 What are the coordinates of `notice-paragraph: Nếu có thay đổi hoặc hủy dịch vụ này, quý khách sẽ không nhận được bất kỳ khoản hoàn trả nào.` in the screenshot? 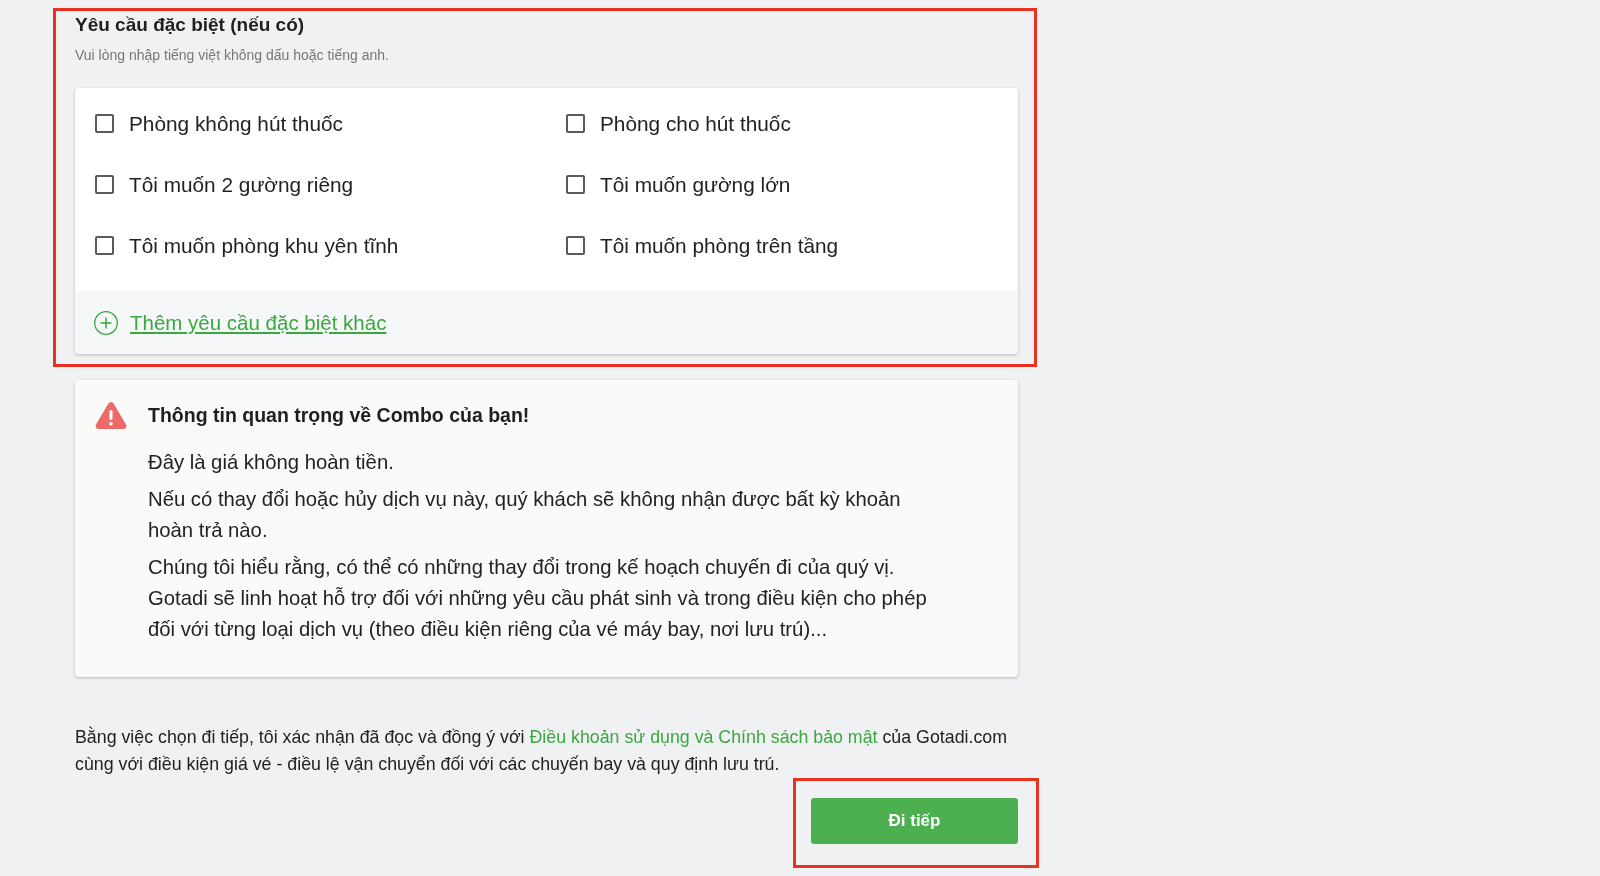 It's located at (525, 515).